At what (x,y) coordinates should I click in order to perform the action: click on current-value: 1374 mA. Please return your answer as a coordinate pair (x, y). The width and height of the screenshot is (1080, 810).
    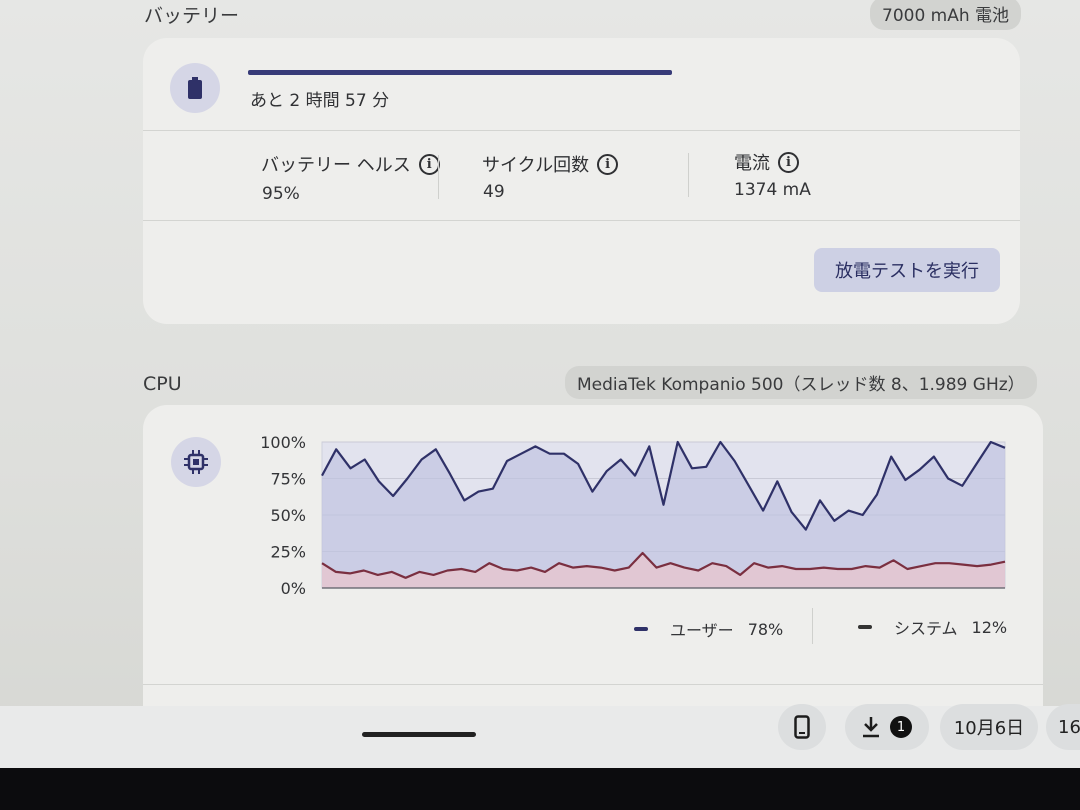
    Looking at the image, I should click on (772, 190).